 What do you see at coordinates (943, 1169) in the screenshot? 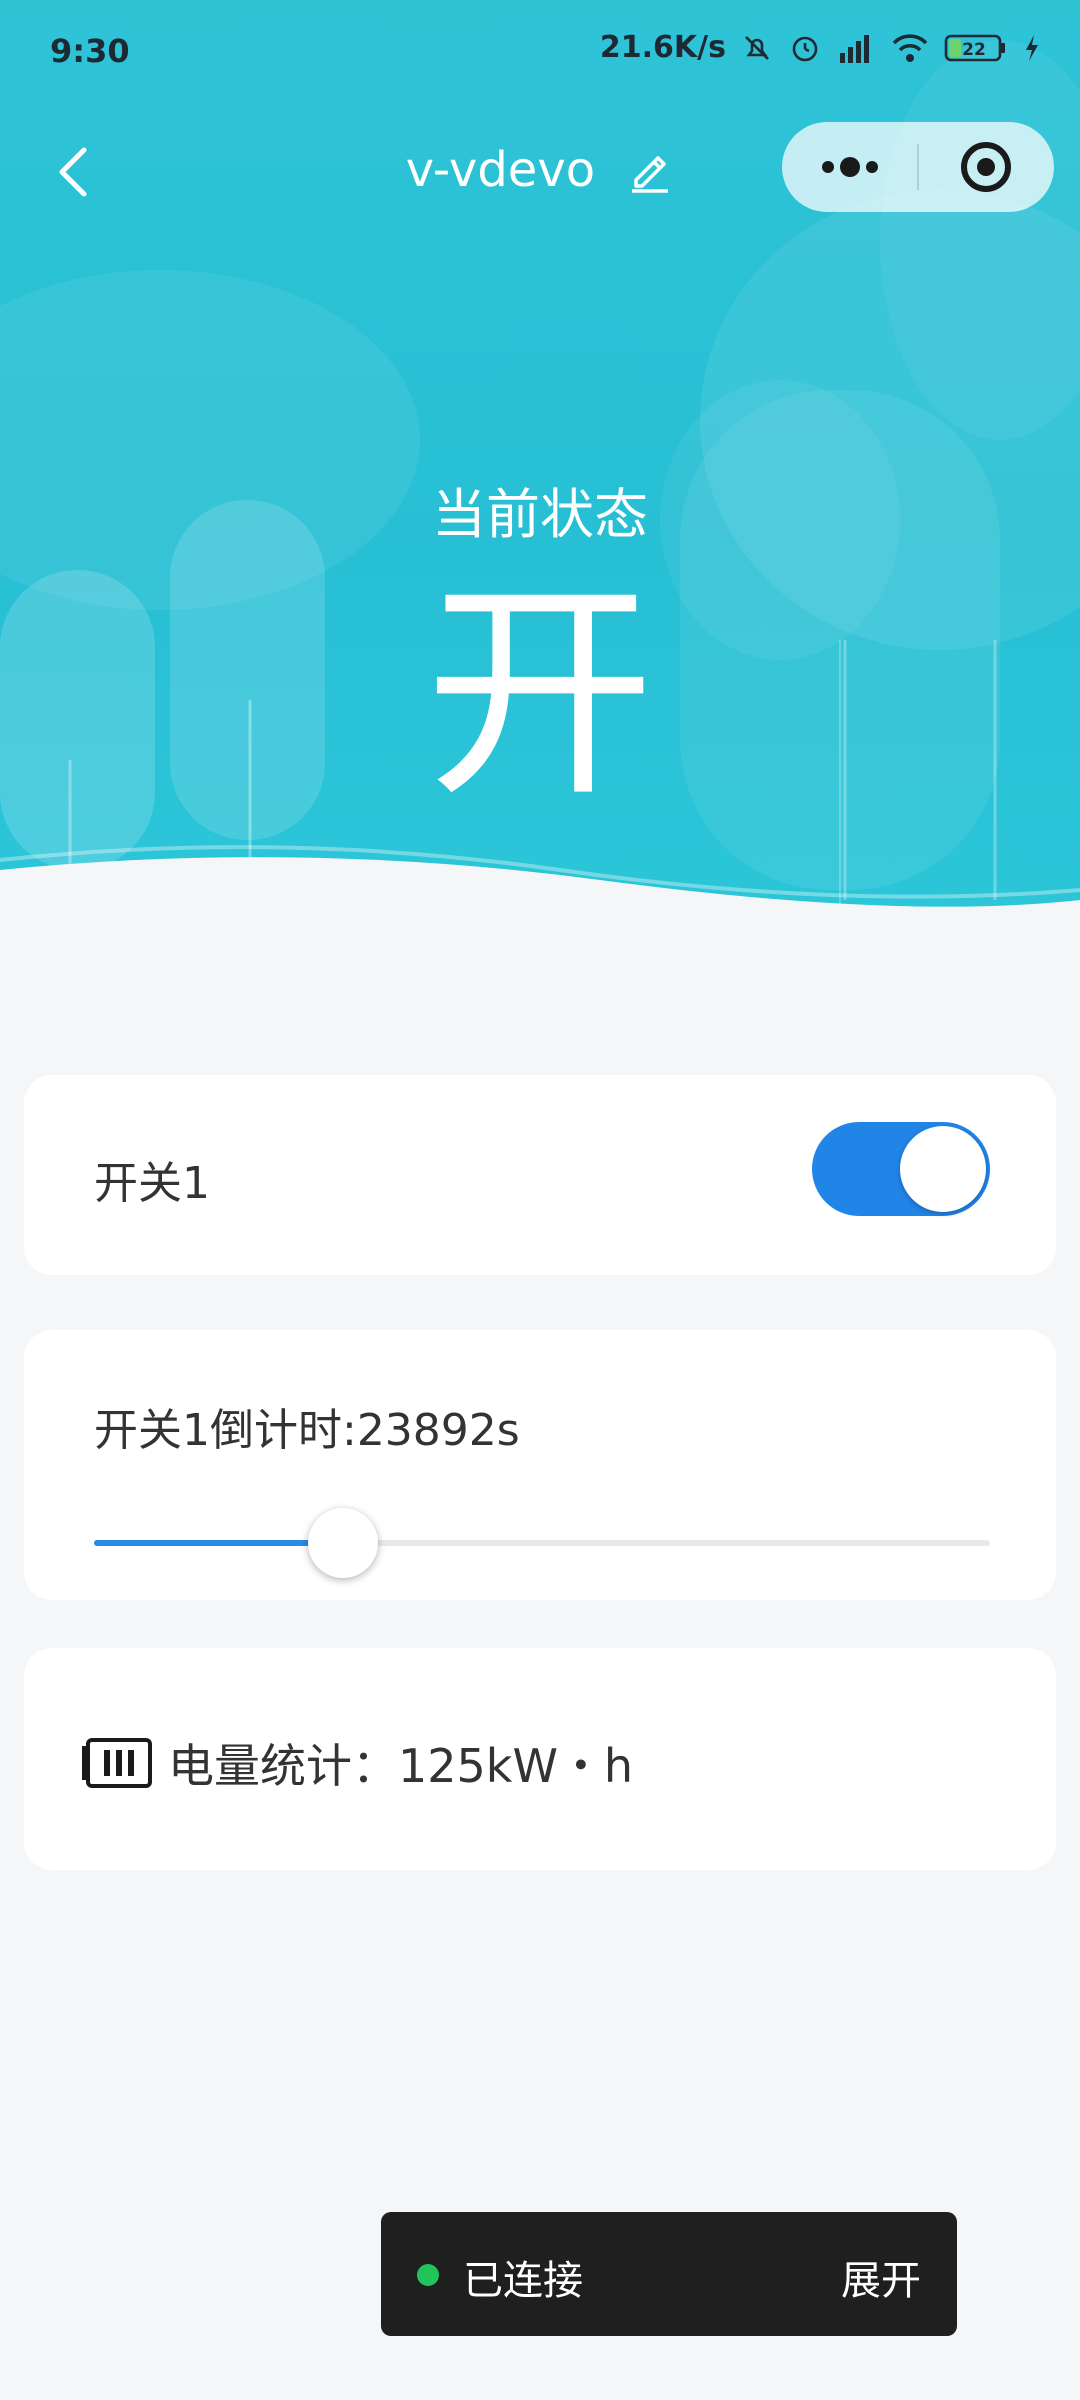
I see `toggle-knob` at bounding box center [943, 1169].